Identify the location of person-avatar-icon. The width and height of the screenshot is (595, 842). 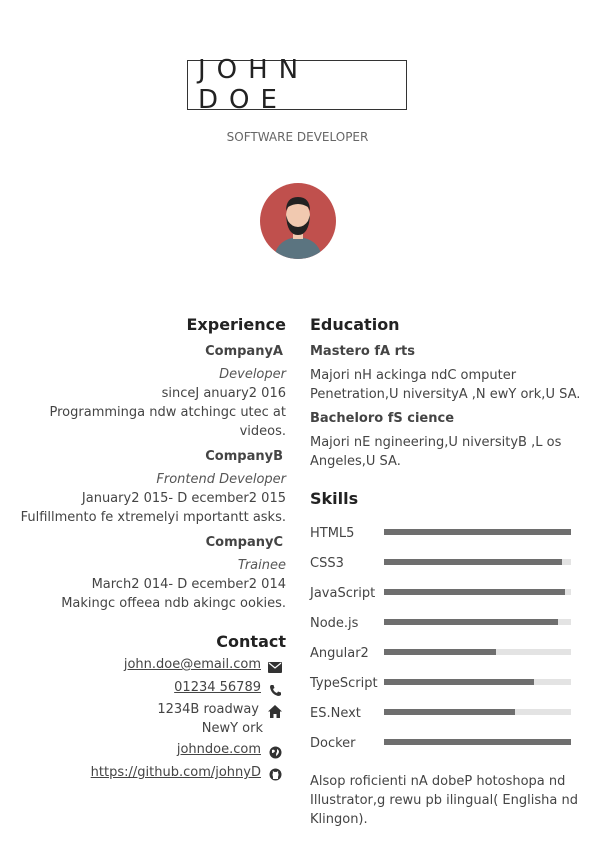
(298, 228).